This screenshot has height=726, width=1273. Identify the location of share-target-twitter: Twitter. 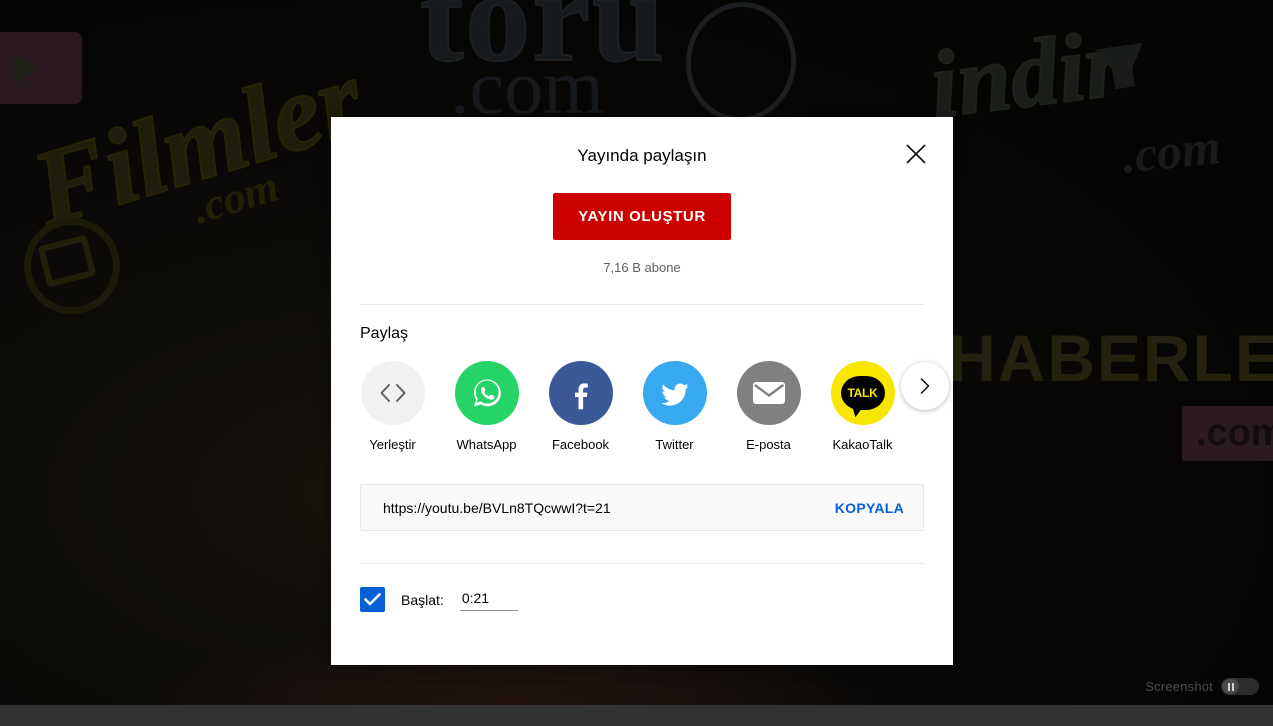
(674, 406).